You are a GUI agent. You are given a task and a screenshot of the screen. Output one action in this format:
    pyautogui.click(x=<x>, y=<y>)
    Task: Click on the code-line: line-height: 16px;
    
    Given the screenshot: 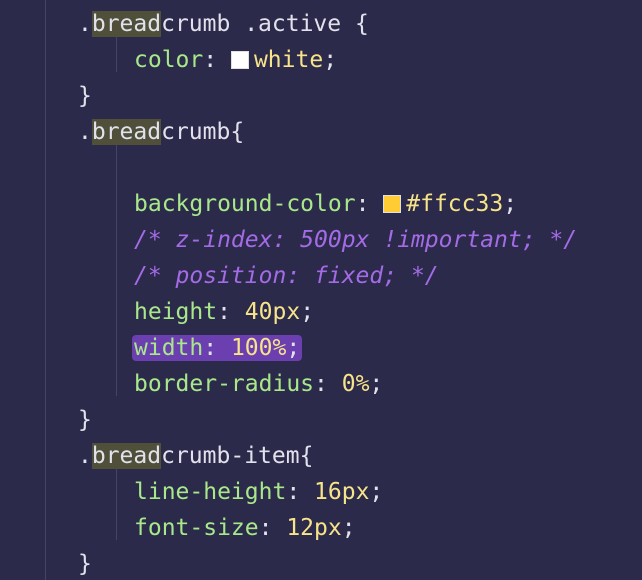 What is the action you would take?
    pyautogui.click(x=258, y=492)
    